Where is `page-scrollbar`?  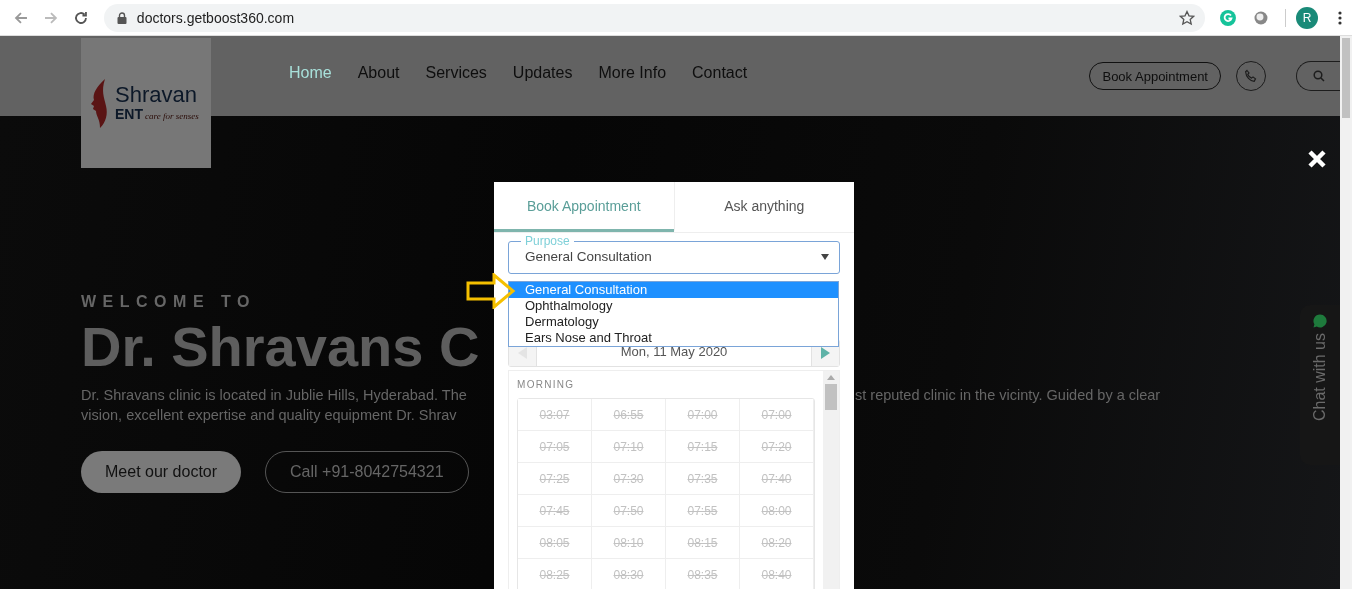
page-scrollbar is located at coordinates (1346, 312).